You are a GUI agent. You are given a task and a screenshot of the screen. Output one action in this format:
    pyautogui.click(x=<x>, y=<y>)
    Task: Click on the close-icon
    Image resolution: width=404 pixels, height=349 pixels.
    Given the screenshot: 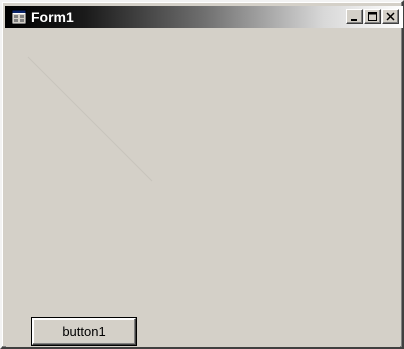 What is the action you would take?
    pyautogui.click(x=390, y=16)
    